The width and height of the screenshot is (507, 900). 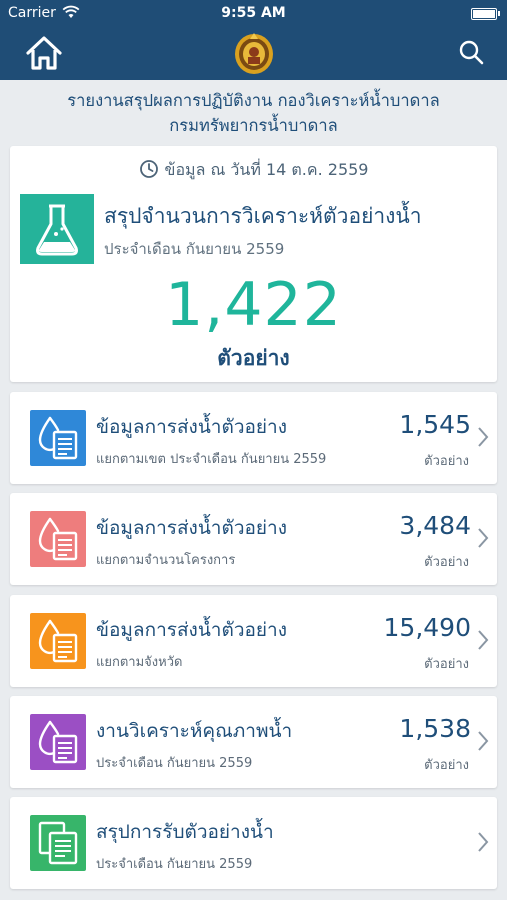 I want to click on item-value: 1,545, so click(x=435, y=424).